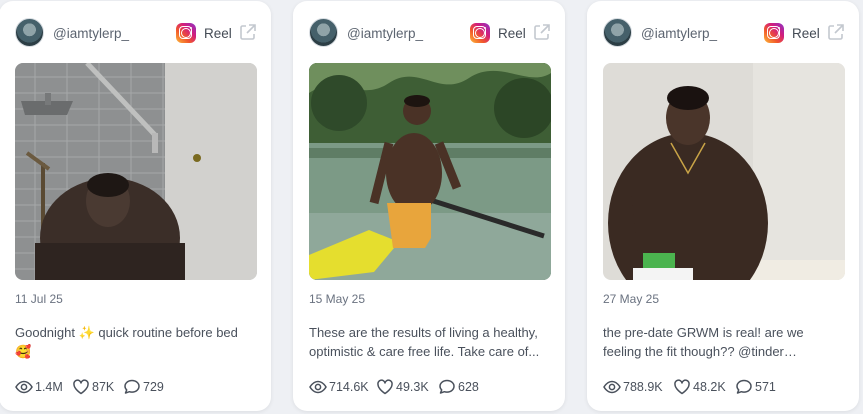 This screenshot has height=414, width=863. What do you see at coordinates (337, 299) in the screenshot?
I see `post-date: 15 May 25` at bounding box center [337, 299].